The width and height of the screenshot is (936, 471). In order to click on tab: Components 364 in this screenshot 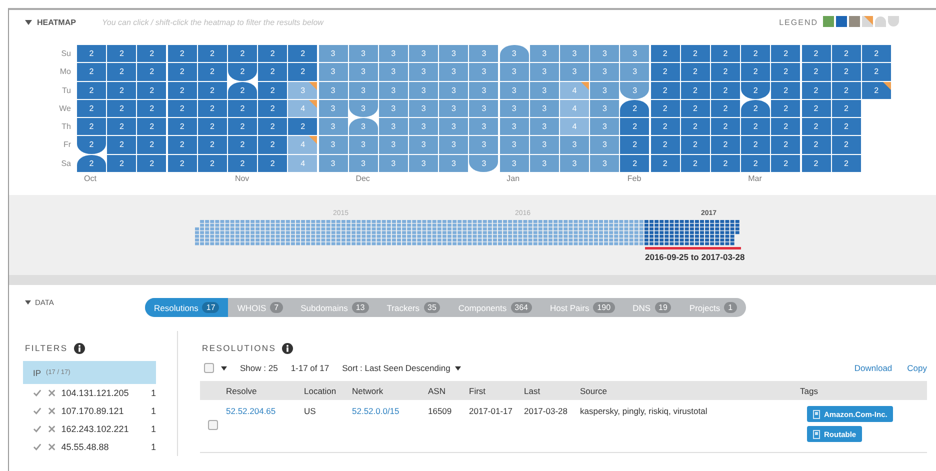, I will do `click(495, 307)`.